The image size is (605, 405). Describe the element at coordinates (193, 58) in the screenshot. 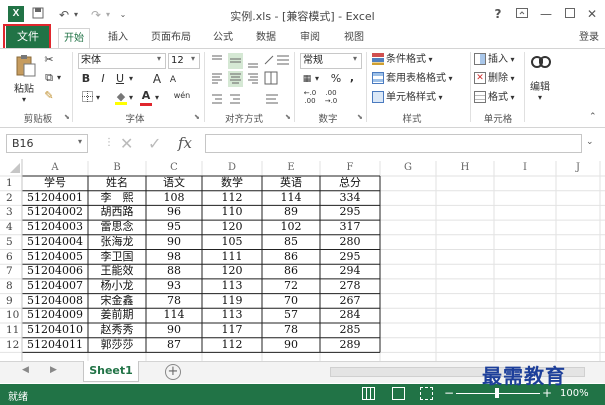

I see `font-size-dropdown-arrow-icon: ▾` at that location.